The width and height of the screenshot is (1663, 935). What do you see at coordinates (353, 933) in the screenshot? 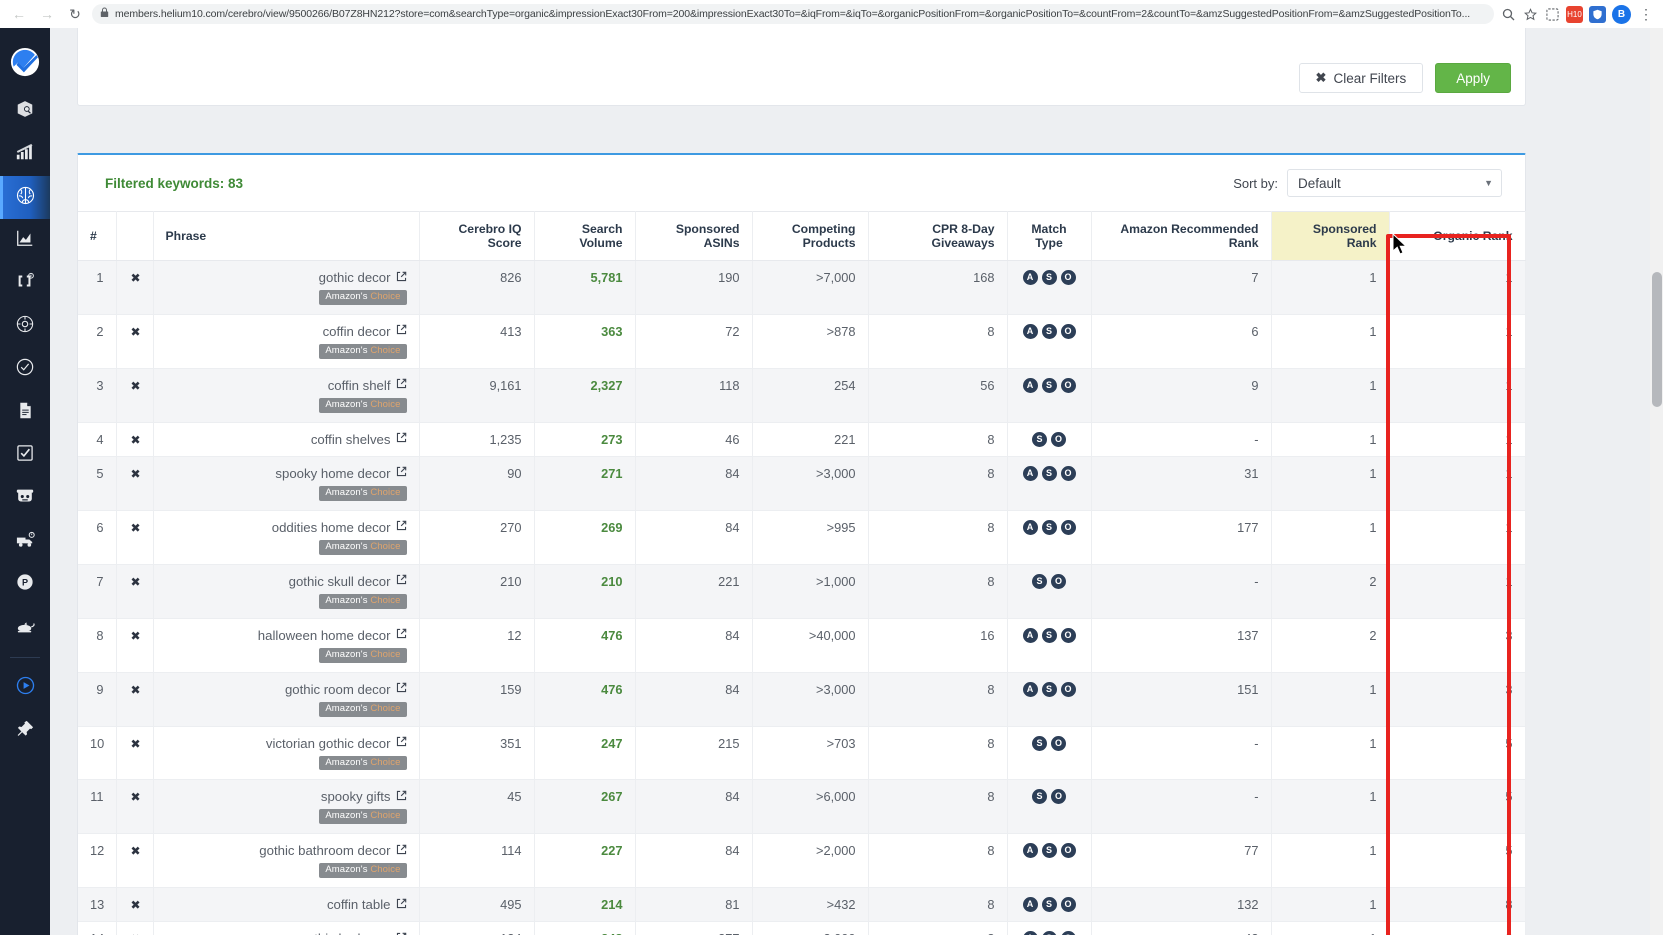
I see `phrase-link: gothic bedroom` at bounding box center [353, 933].